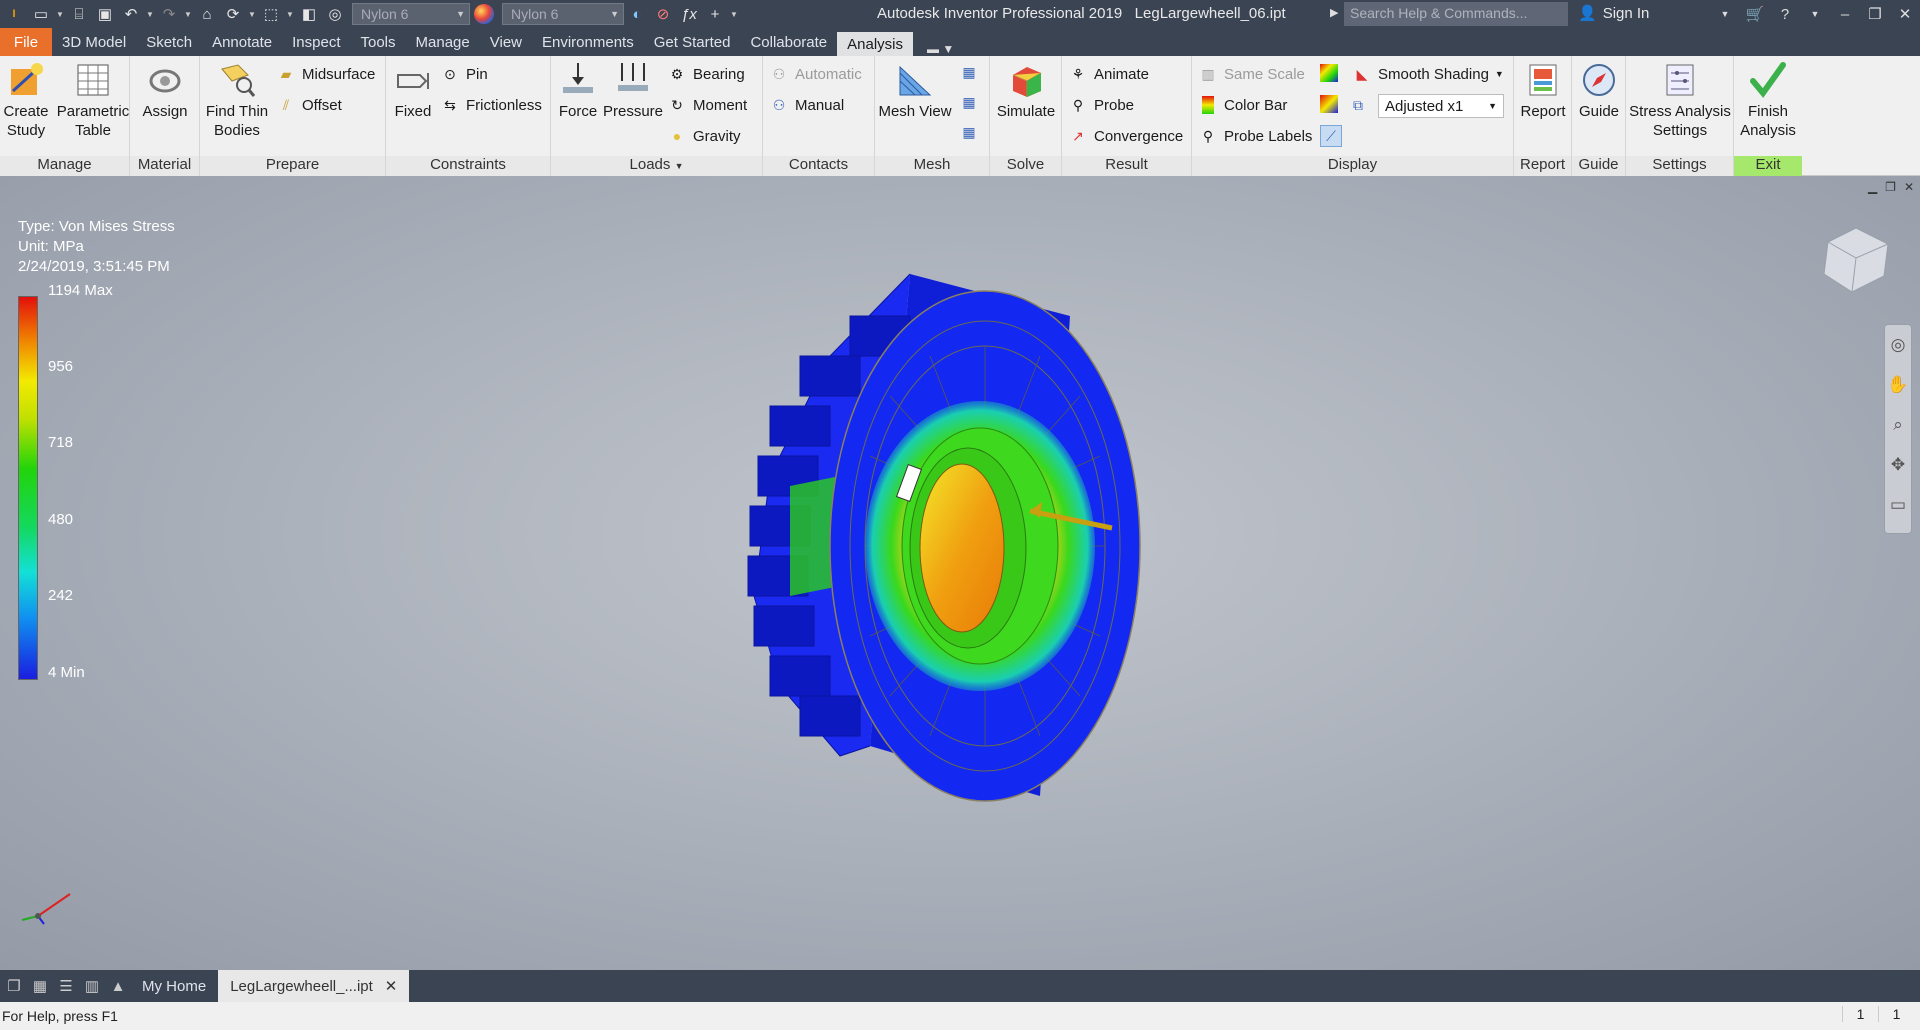 This screenshot has height=1030, width=1920. I want to click on tab-analysis: Analysis, so click(875, 44).